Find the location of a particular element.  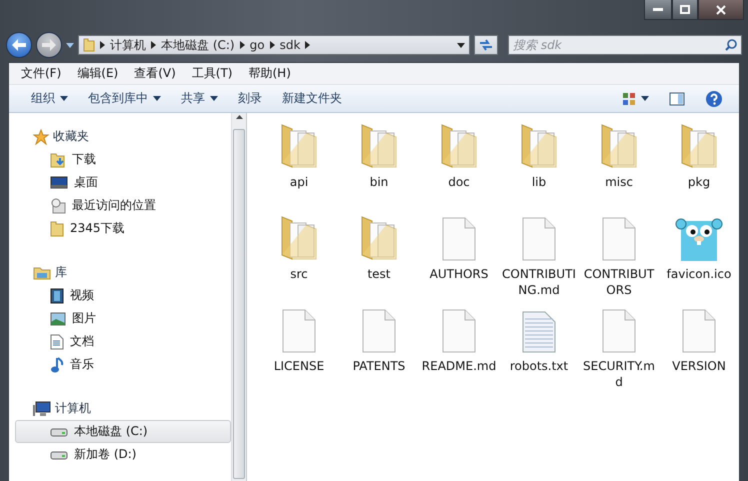

maximize-icon is located at coordinates (685, 9).